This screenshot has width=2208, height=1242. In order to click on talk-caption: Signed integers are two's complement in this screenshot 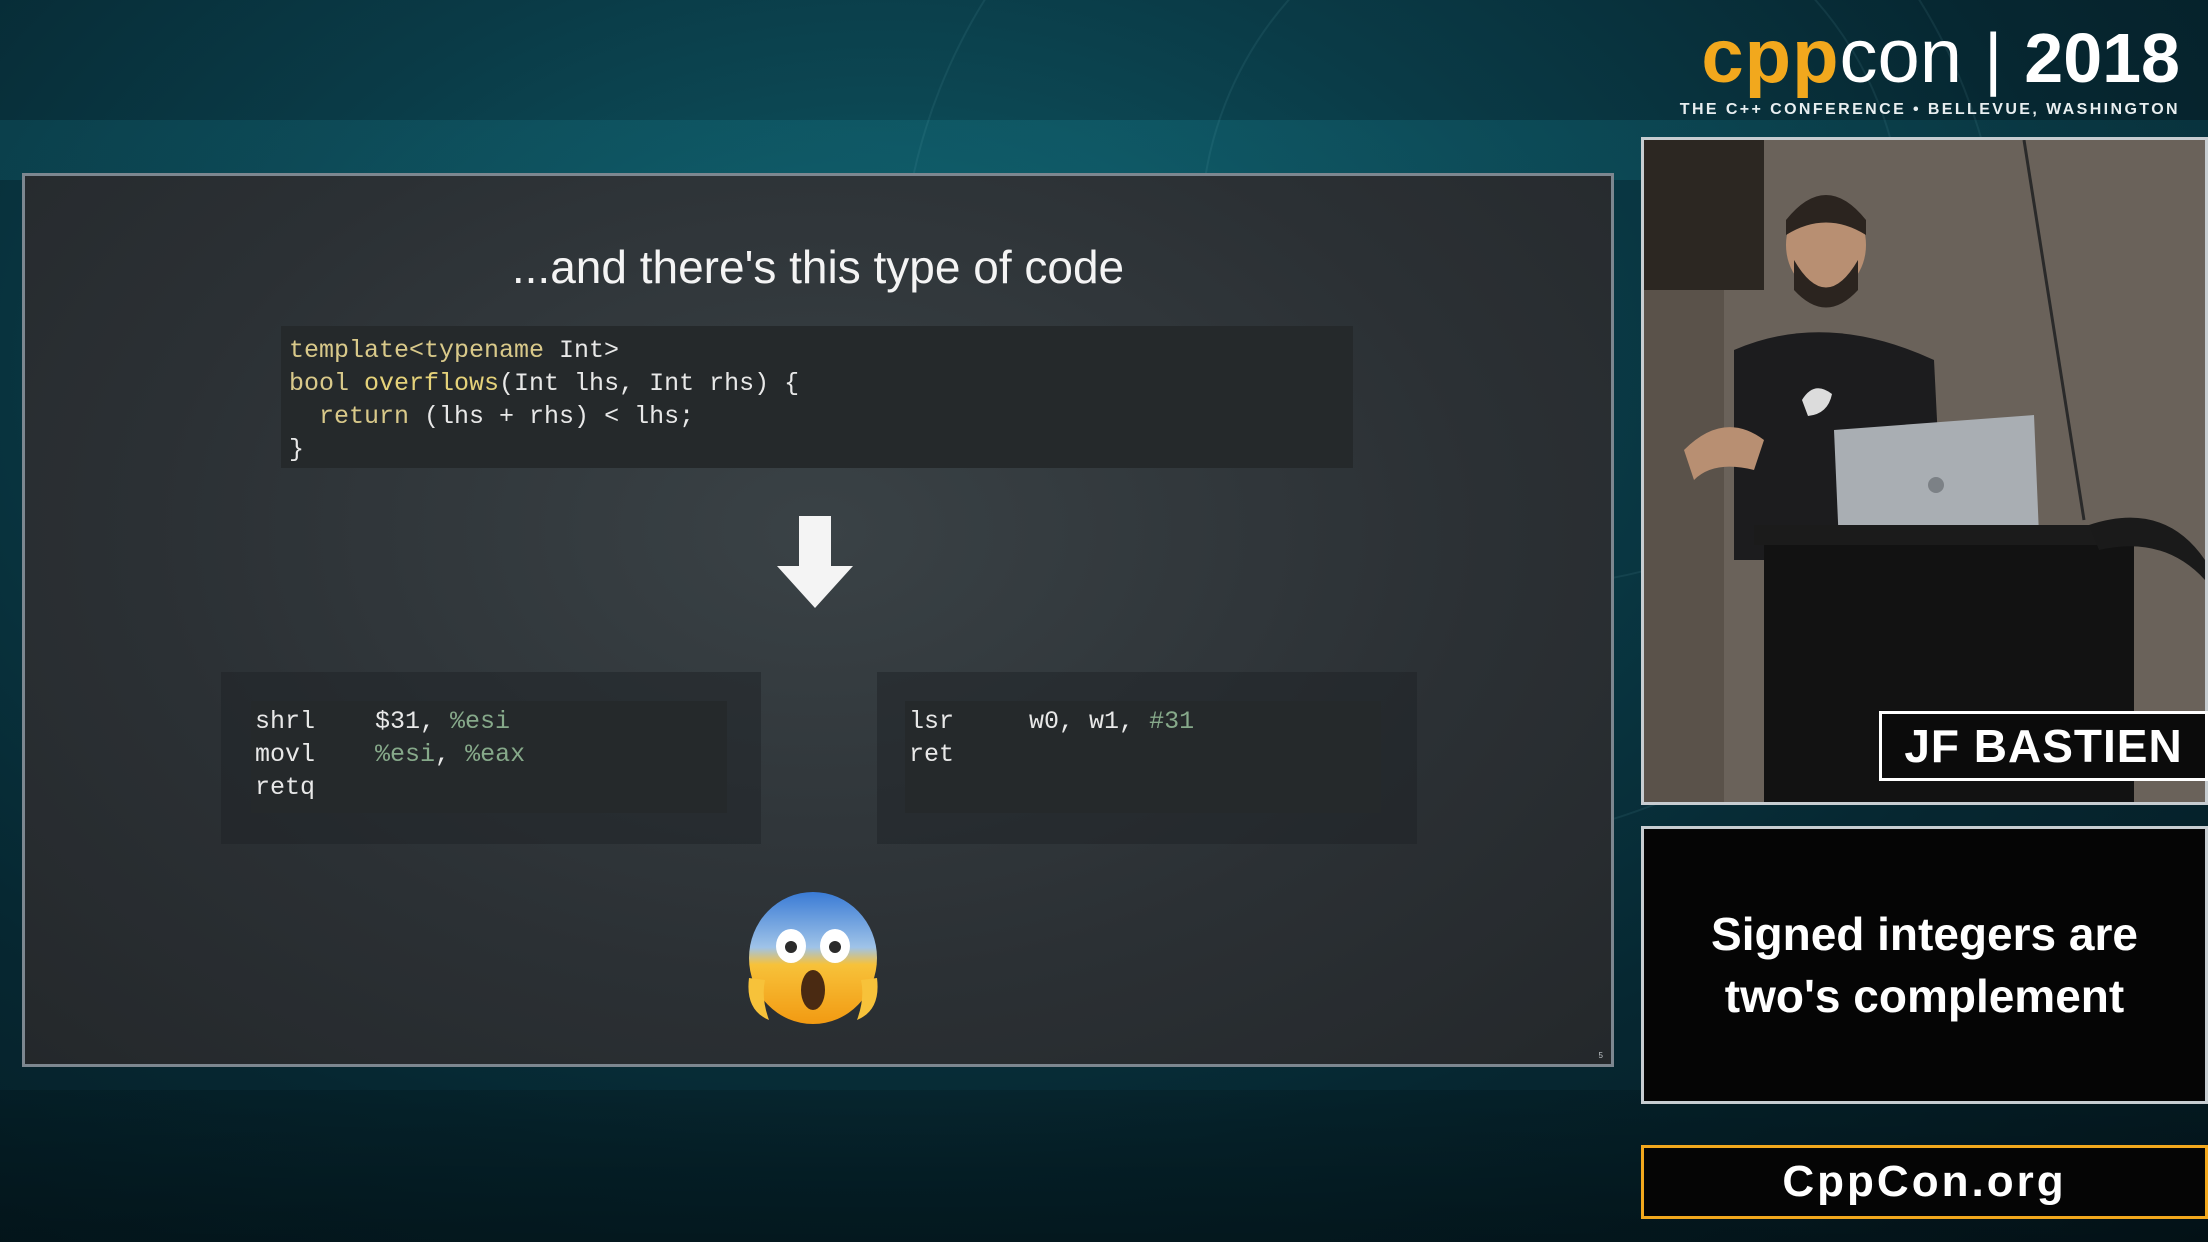, I will do `click(1924, 965)`.